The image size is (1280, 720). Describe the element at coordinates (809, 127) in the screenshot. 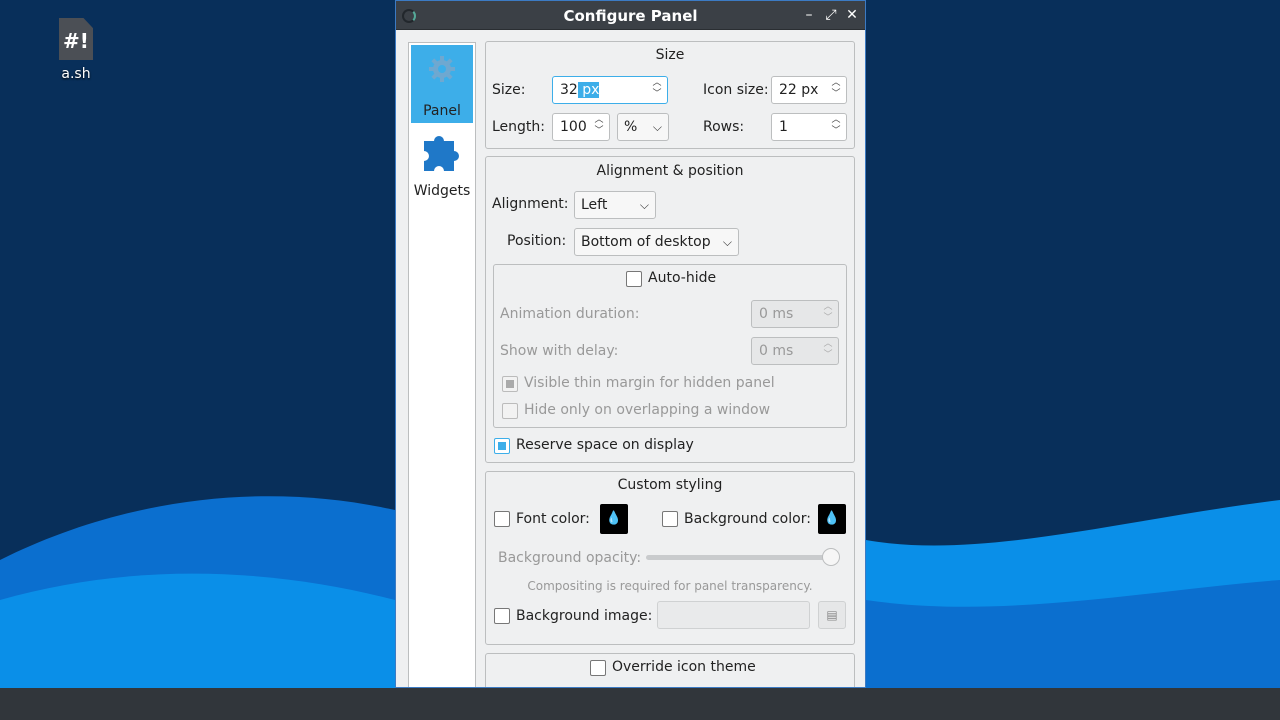

I see `rows-spinbox: 1 ︿ ﹀` at that location.